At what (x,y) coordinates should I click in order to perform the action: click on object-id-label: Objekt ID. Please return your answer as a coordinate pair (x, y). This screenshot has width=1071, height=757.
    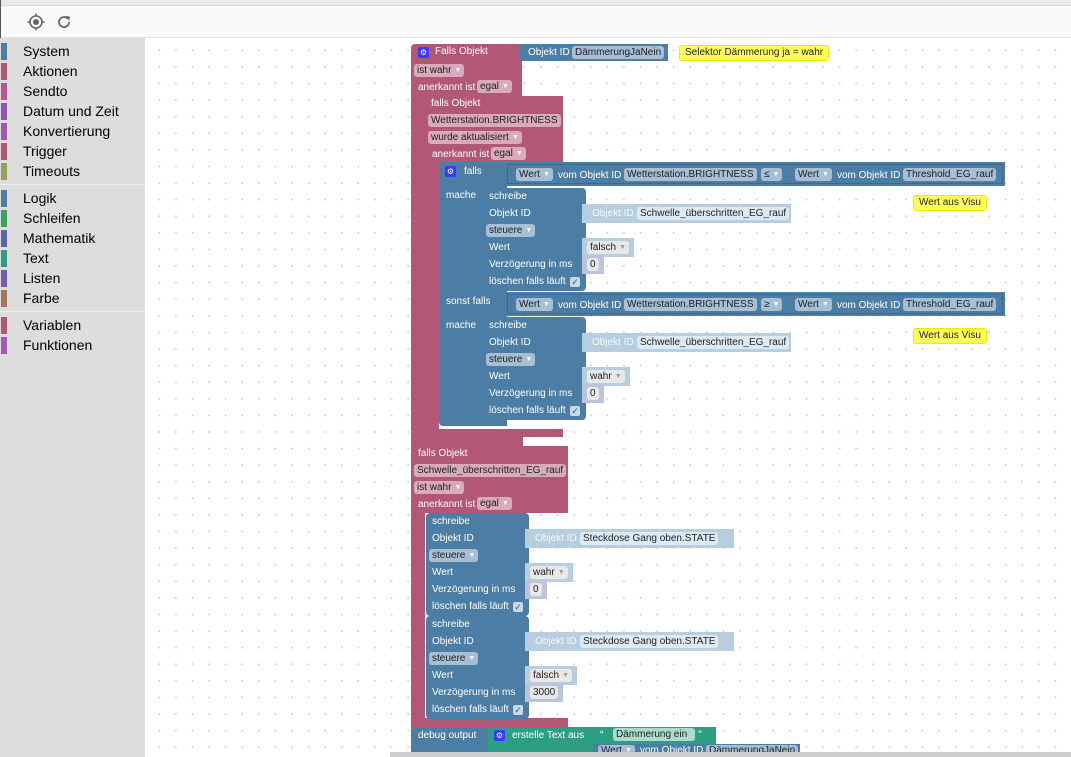
    Looking at the image, I should click on (453, 538).